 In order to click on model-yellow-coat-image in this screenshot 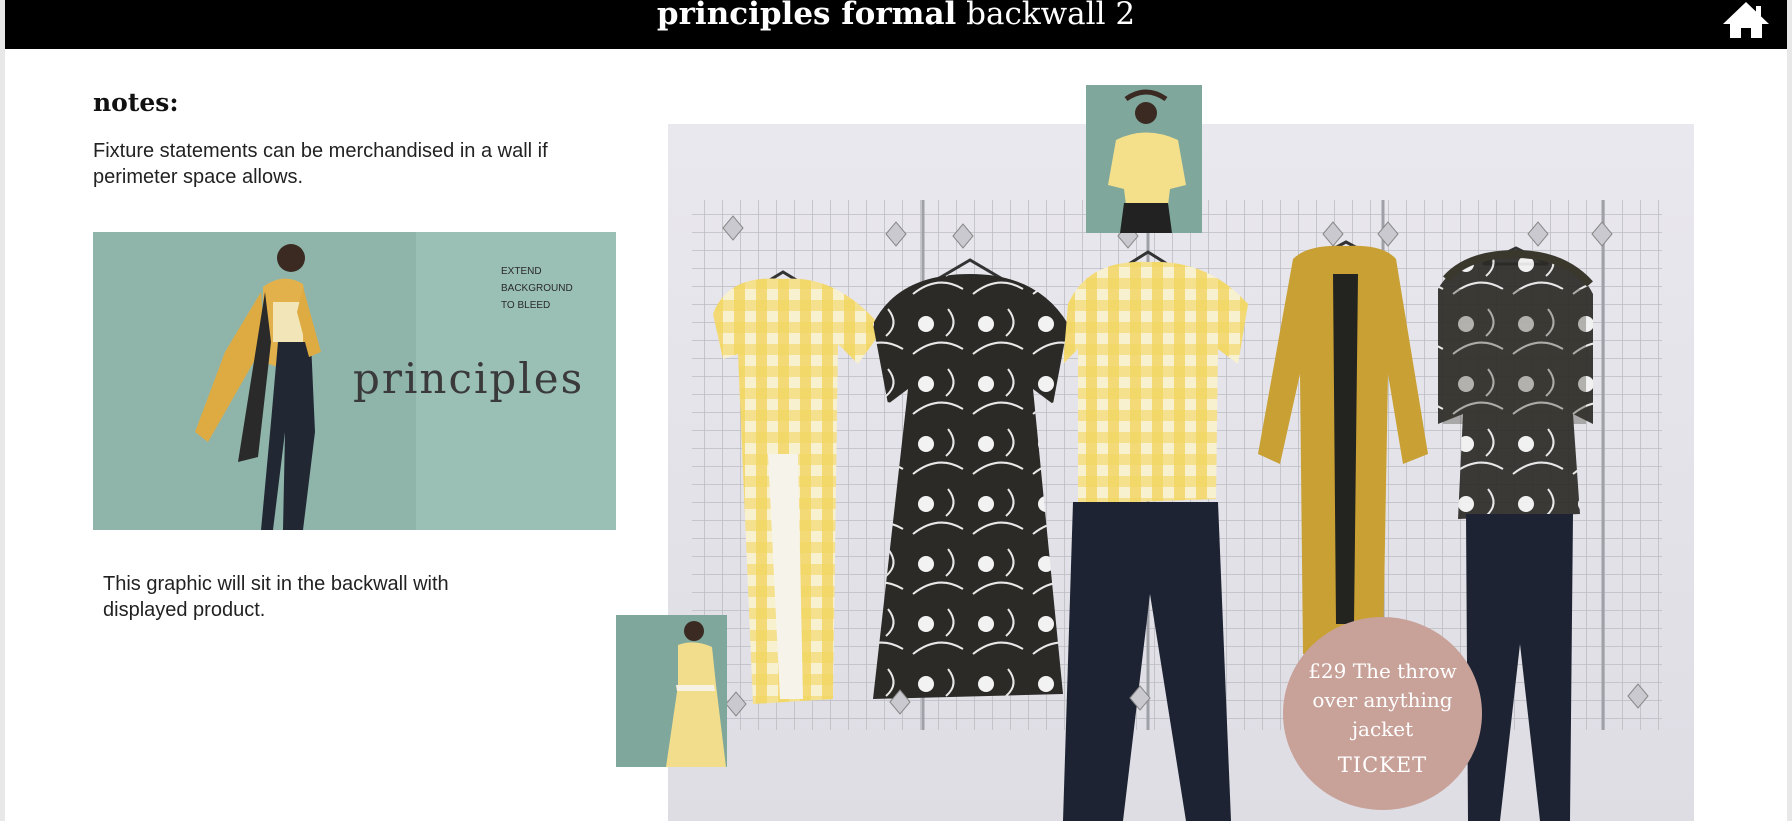, I will do `click(258, 387)`.